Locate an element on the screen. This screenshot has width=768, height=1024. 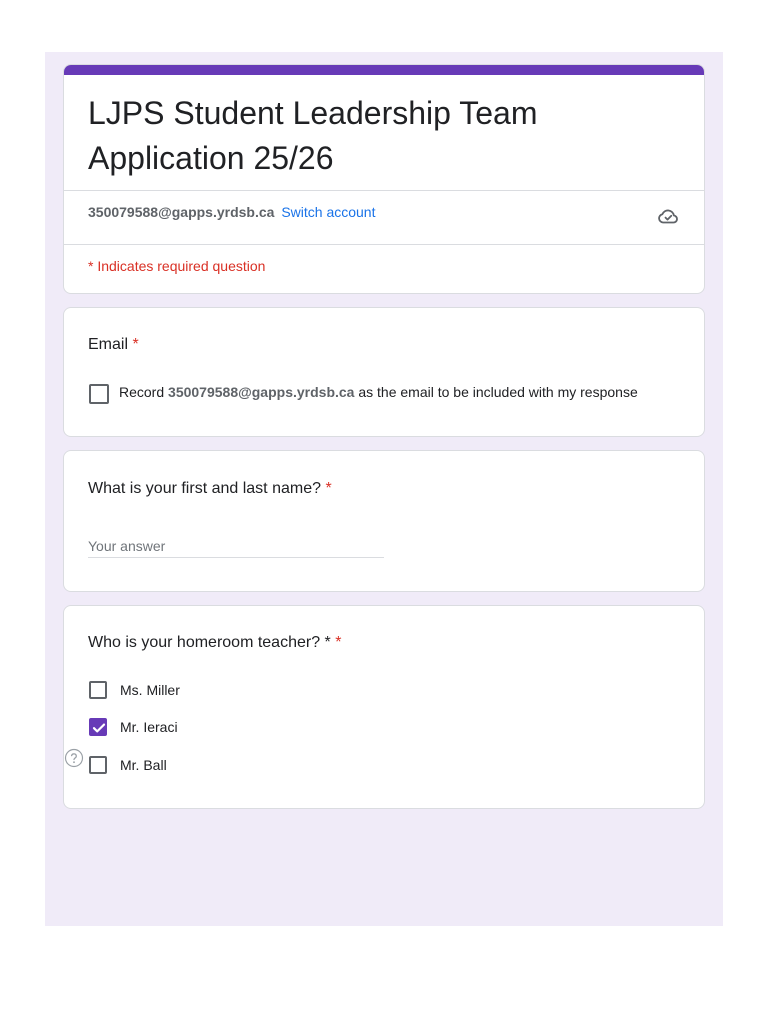
checkmark-icon is located at coordinates (99, 728).